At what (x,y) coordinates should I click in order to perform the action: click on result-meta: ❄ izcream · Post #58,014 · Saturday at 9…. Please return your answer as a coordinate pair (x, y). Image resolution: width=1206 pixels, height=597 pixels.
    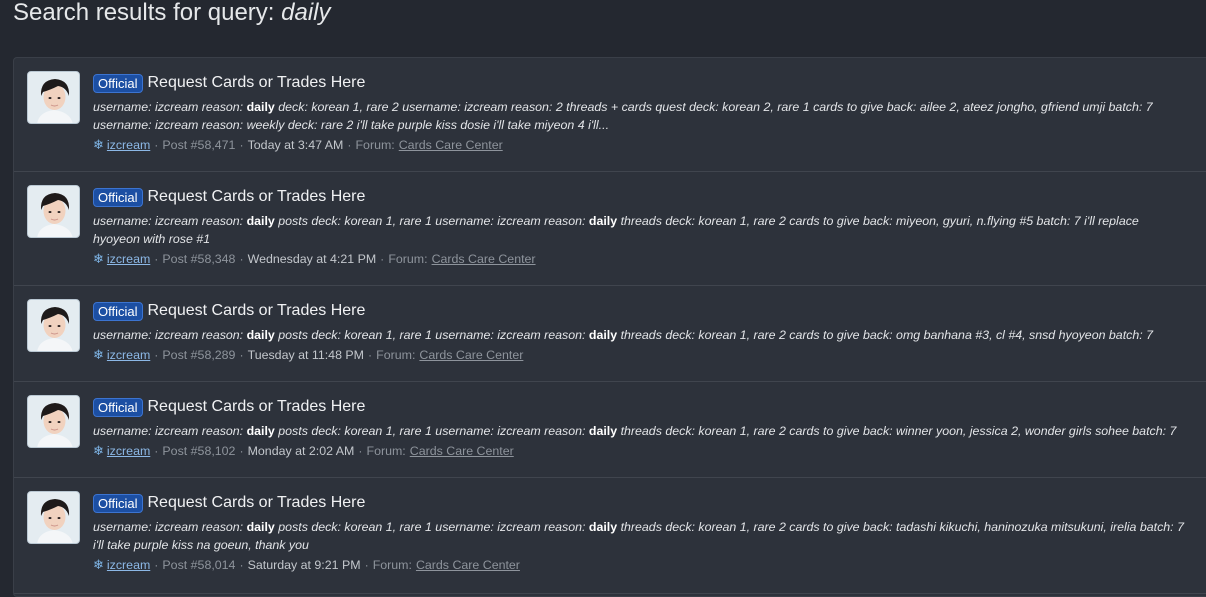
    Looking at the image, I should click on (648, 565).